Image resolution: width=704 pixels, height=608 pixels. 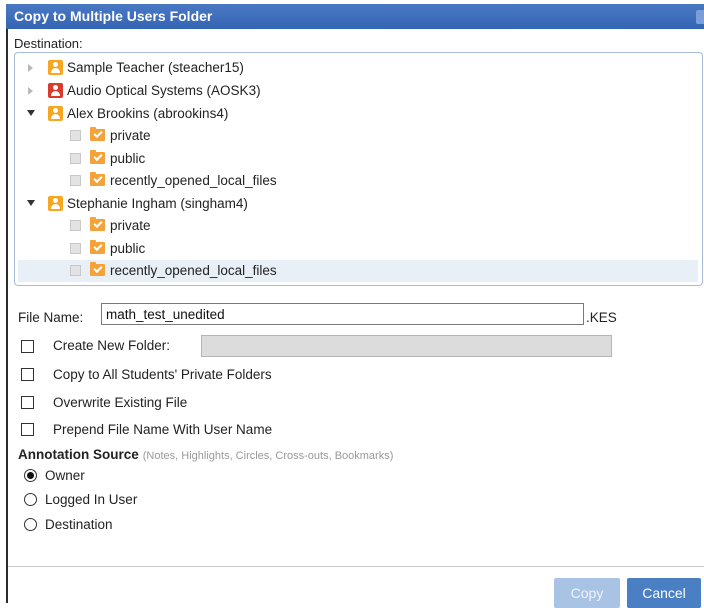 I want to click on destination-label: Destination:, so click(x=48, y=43).